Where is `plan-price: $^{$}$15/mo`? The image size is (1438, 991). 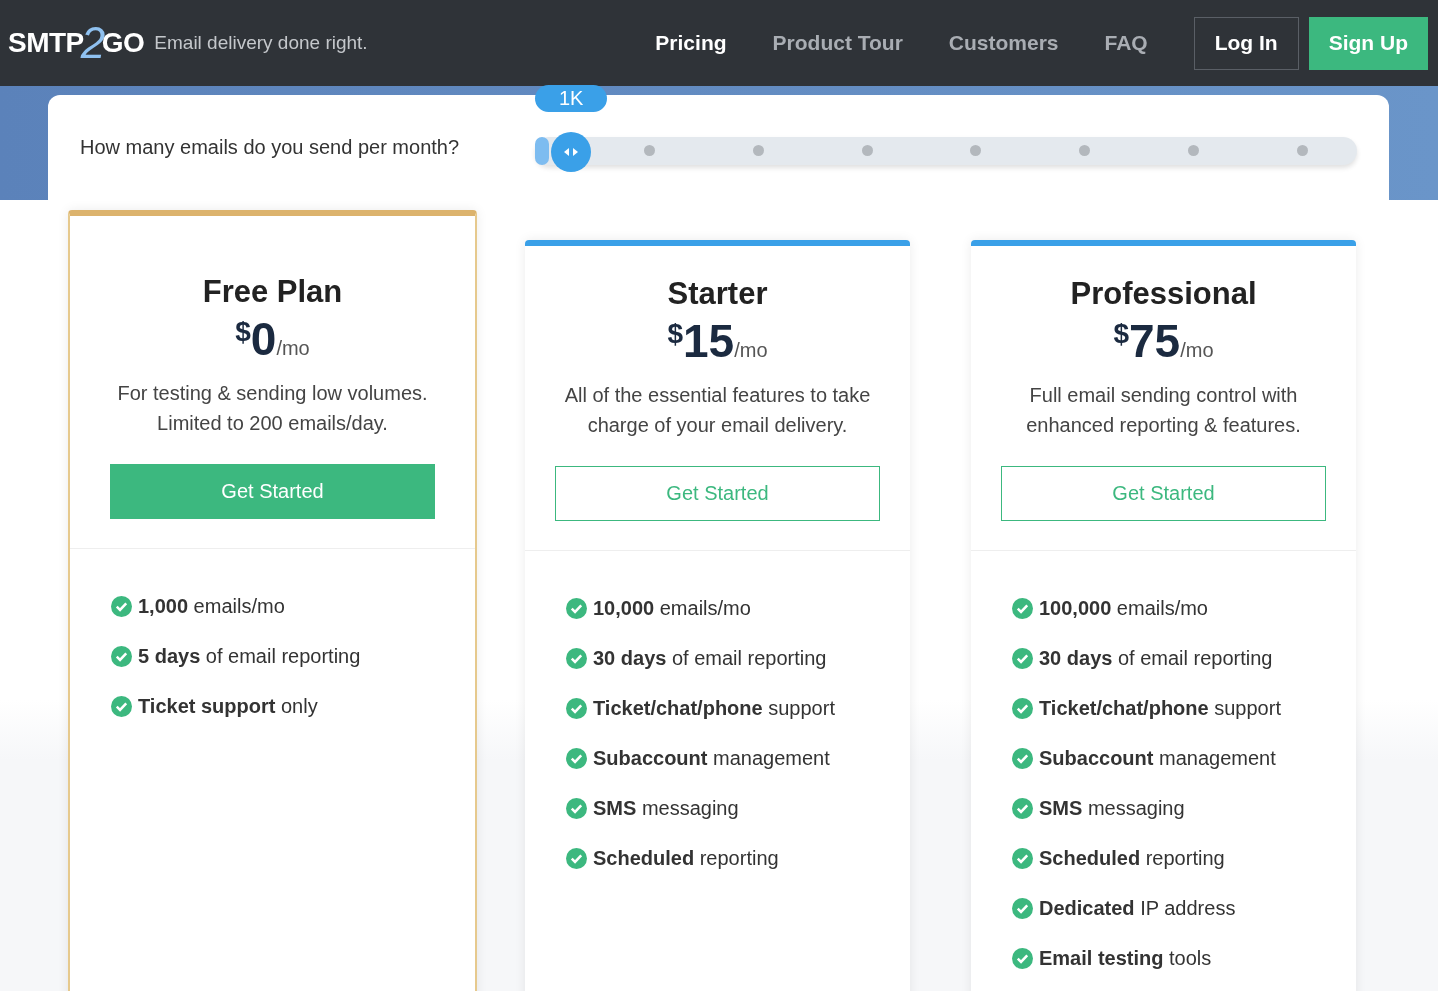
plan-price: $^{$}$15/mo is located at coordinates (717, 341).